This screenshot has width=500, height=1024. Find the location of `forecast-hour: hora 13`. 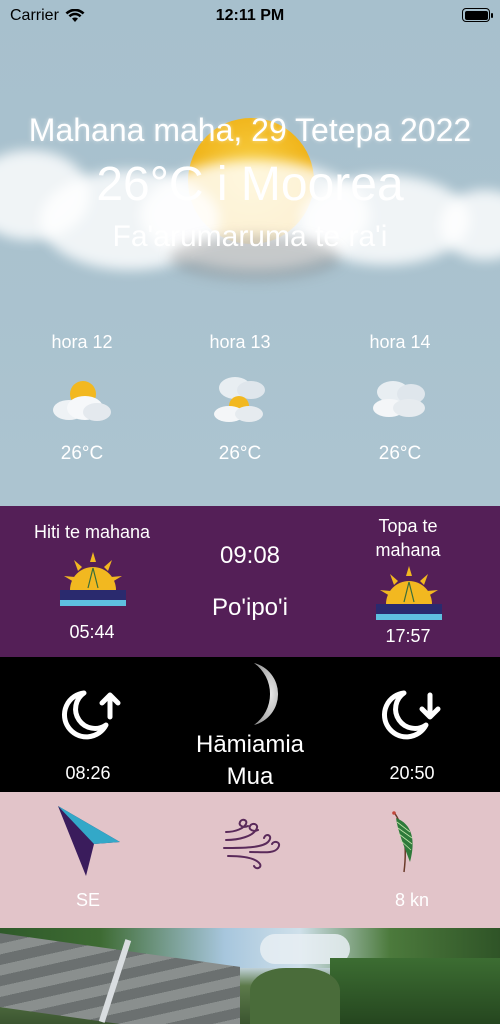

forecast-hour: hora 13 is located at coordinates (240, 342).